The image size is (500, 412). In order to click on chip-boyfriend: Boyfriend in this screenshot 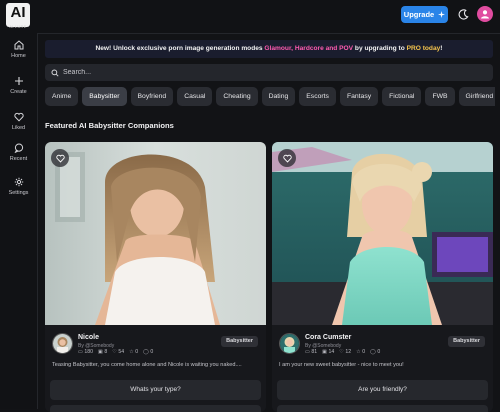, I will do `click(152, 96)`.